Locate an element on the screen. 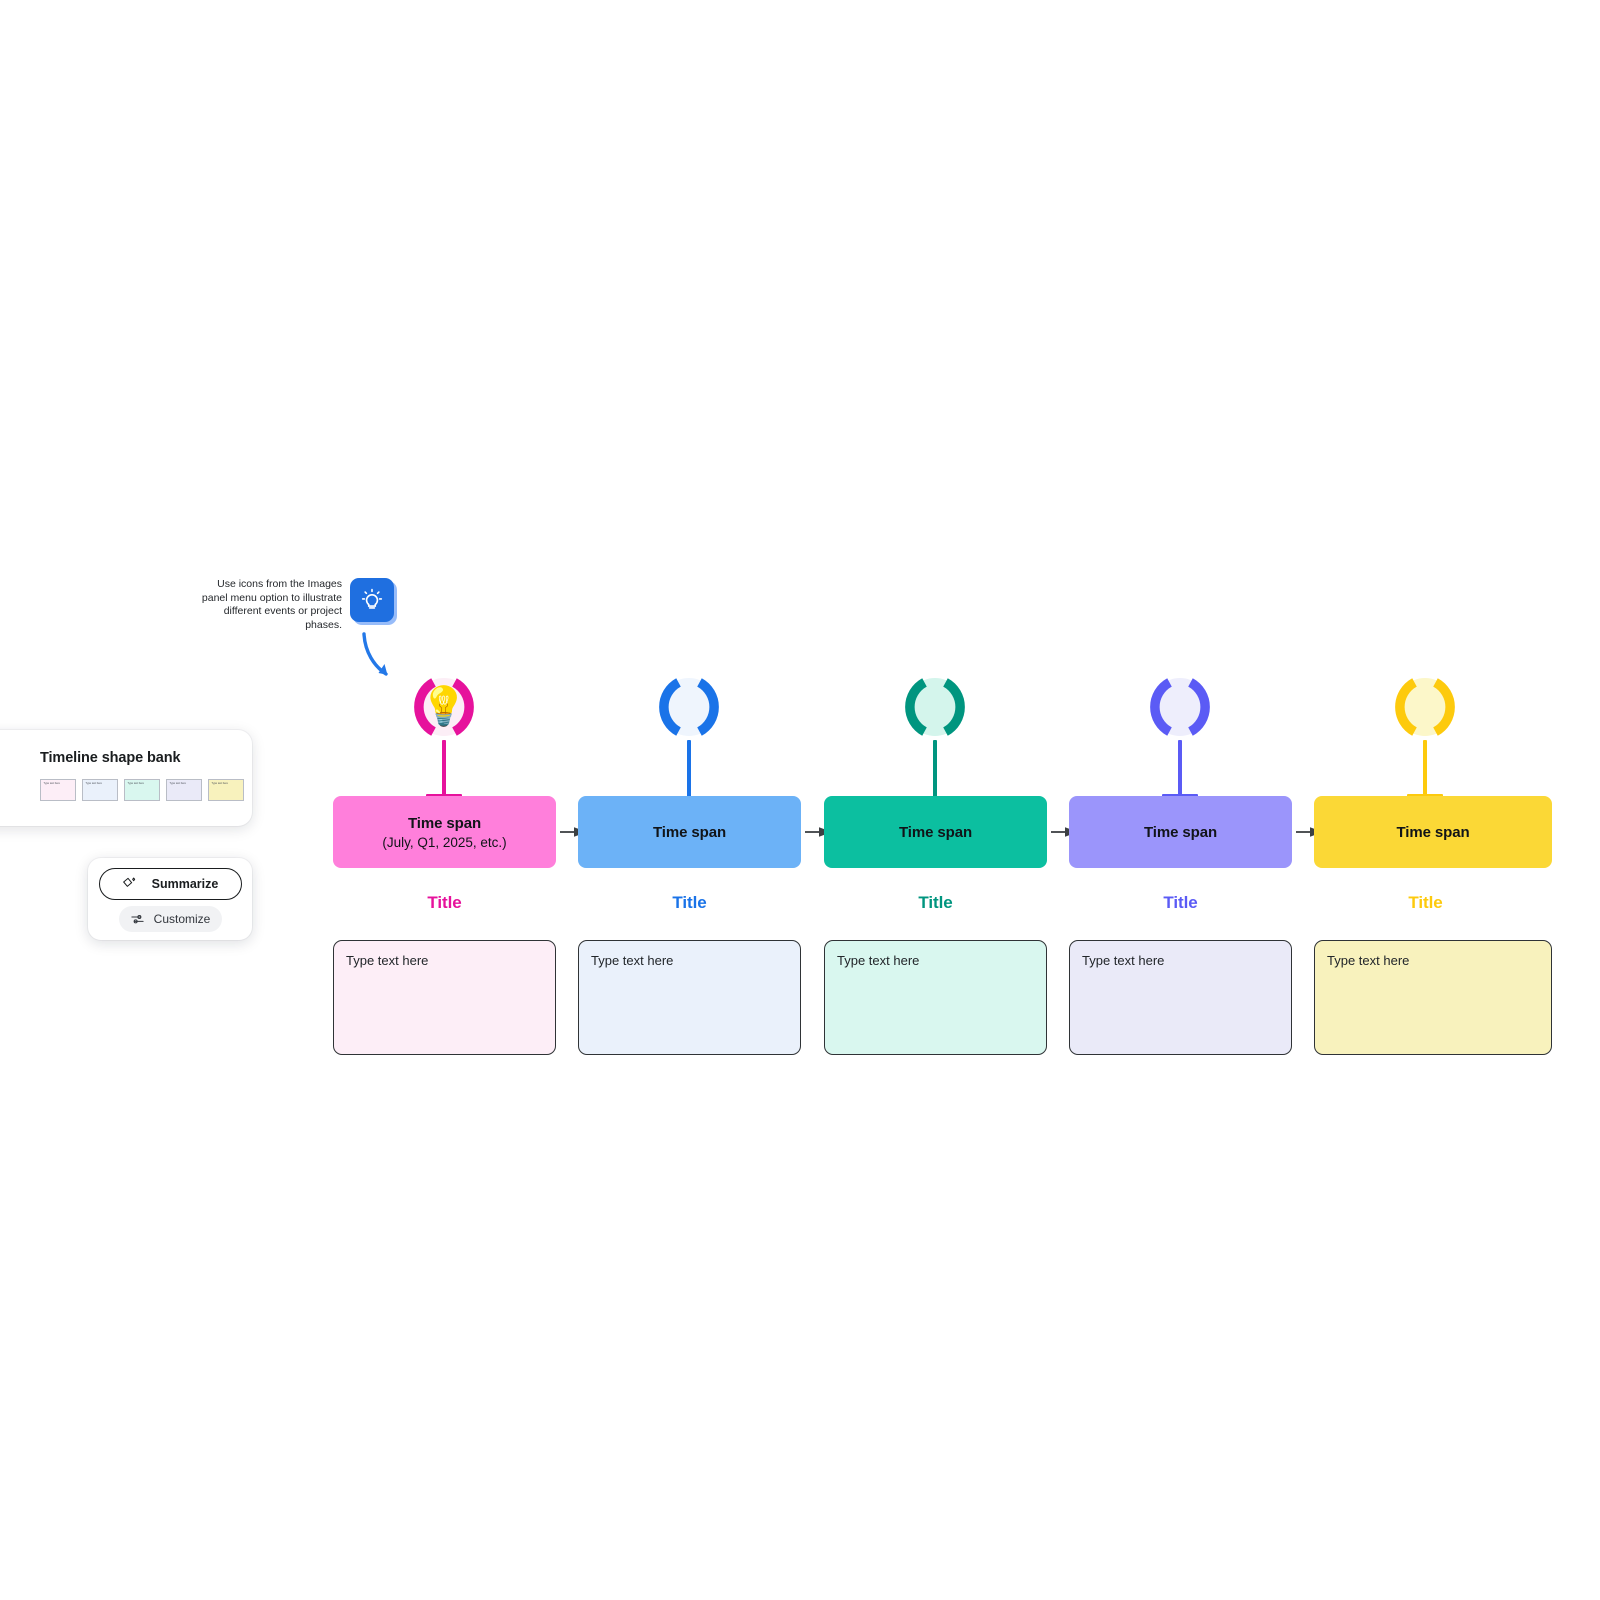 Image resolution: width=1600 pixels, height=1600 pixels. time-span-card-1: Time span (July, Q1, 2025, etc.) is located at coordinates (444, 832).